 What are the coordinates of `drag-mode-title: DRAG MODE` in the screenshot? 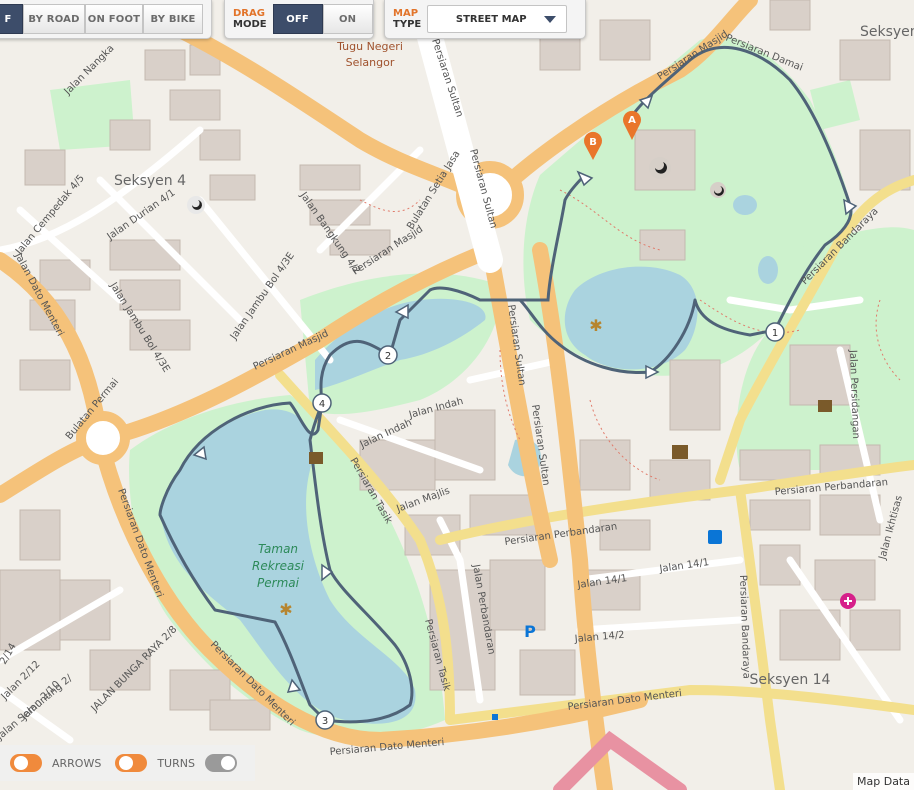 It's located at (250, 19).